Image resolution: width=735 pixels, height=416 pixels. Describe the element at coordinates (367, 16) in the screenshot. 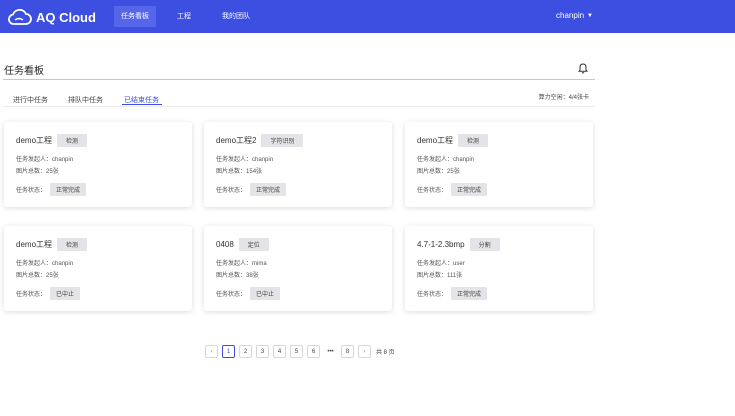

I see `top-navigation-bar: AQ Cloud 任务看板 工程 我的团队 chanpin ▼` at that location.